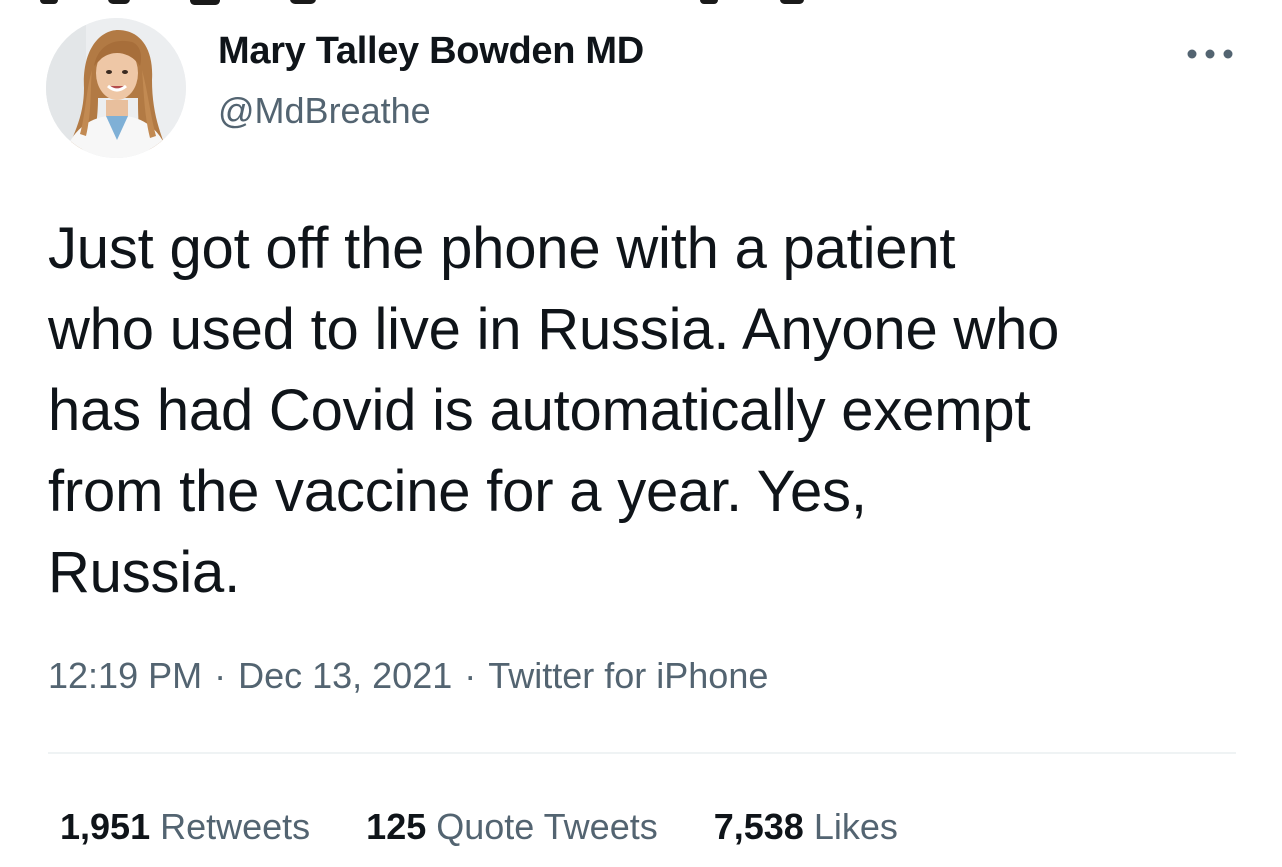  I want to click on quote-tweets-count: 125, so click(396, 826).